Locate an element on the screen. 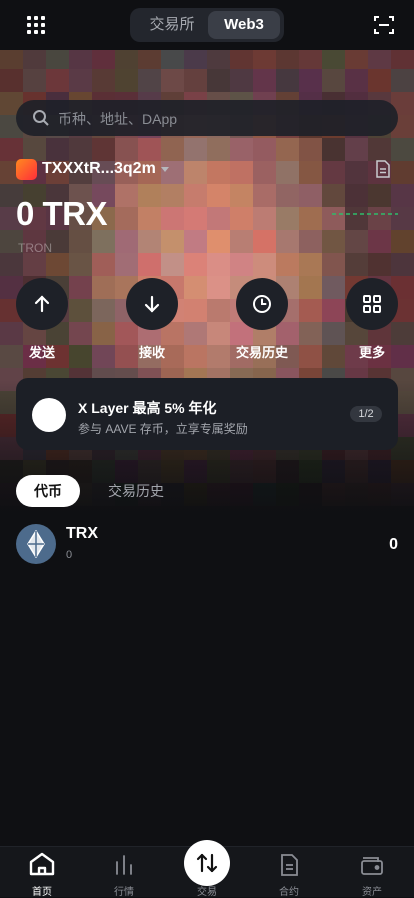 Image resolution: width=414 pixels, height=898 pixels. tab-web3: Web3 is located at coordinates (244, 25).